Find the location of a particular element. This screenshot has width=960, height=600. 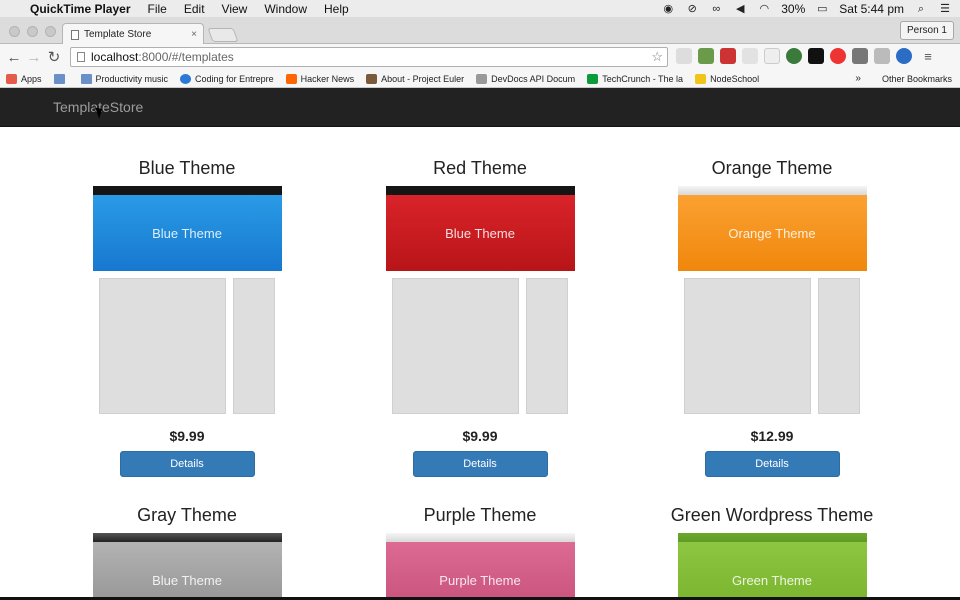

zoom-window-icon is located at coordinates (50, 31).